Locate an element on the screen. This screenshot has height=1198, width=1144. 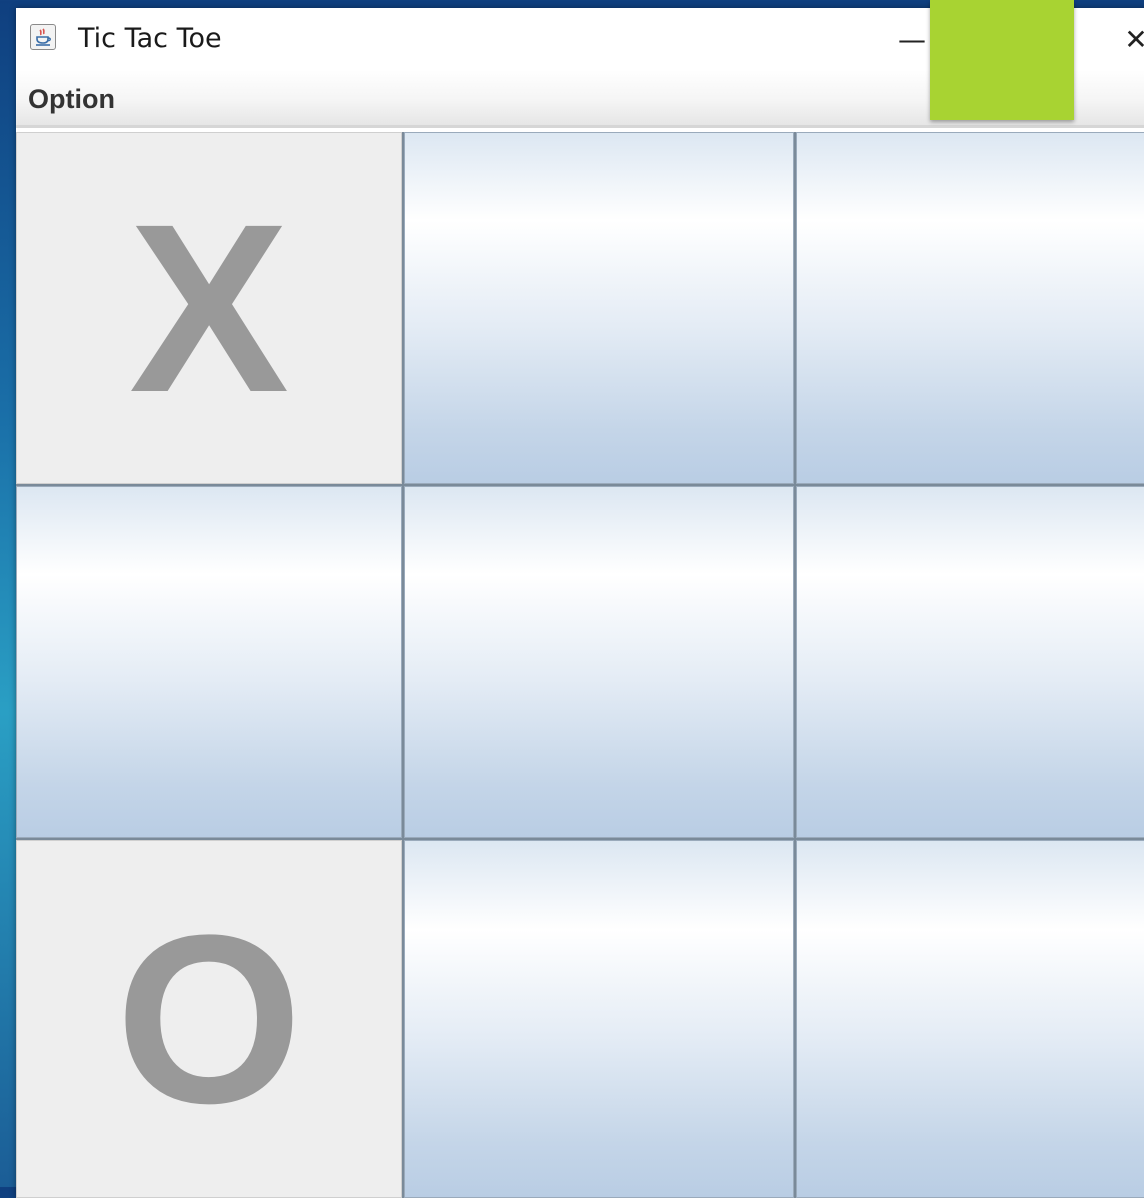
close-icon: ✕ is located at coordinates (1134, 39).